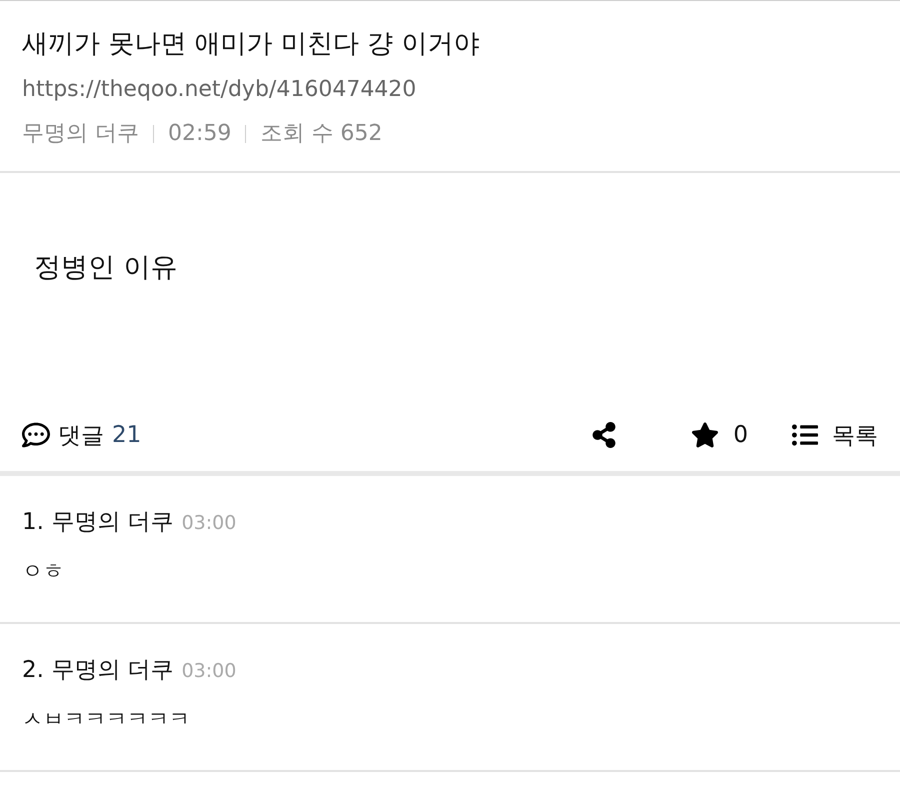 The height and width of the screenshot is (804, 900). What do you see at coordinates (127, 435) in the screenshot?
I see `comment-count: 21` at bounding box center [127, 435].